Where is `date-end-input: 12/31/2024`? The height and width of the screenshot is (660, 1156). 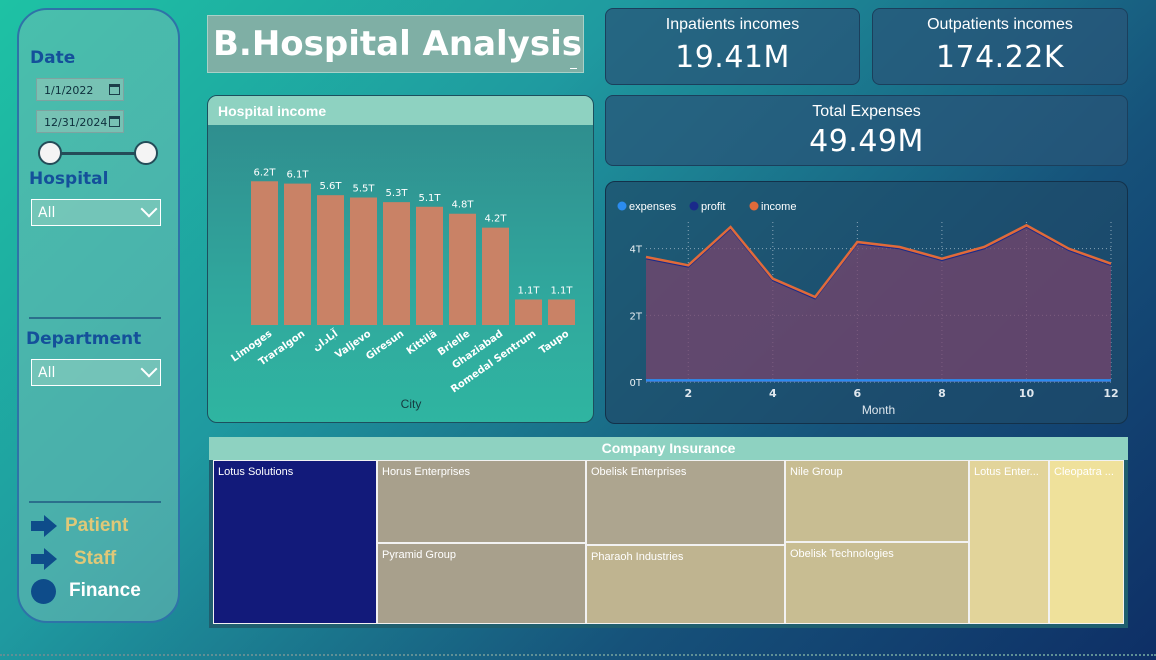 date-end-input: 12/31/2024 is located at coordinates (80, 121).